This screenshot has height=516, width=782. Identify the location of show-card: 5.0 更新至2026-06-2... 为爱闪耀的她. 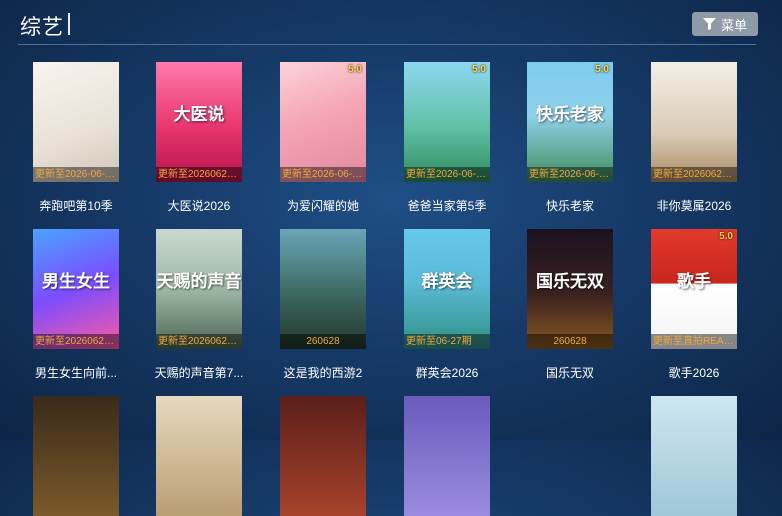
(323, 138).